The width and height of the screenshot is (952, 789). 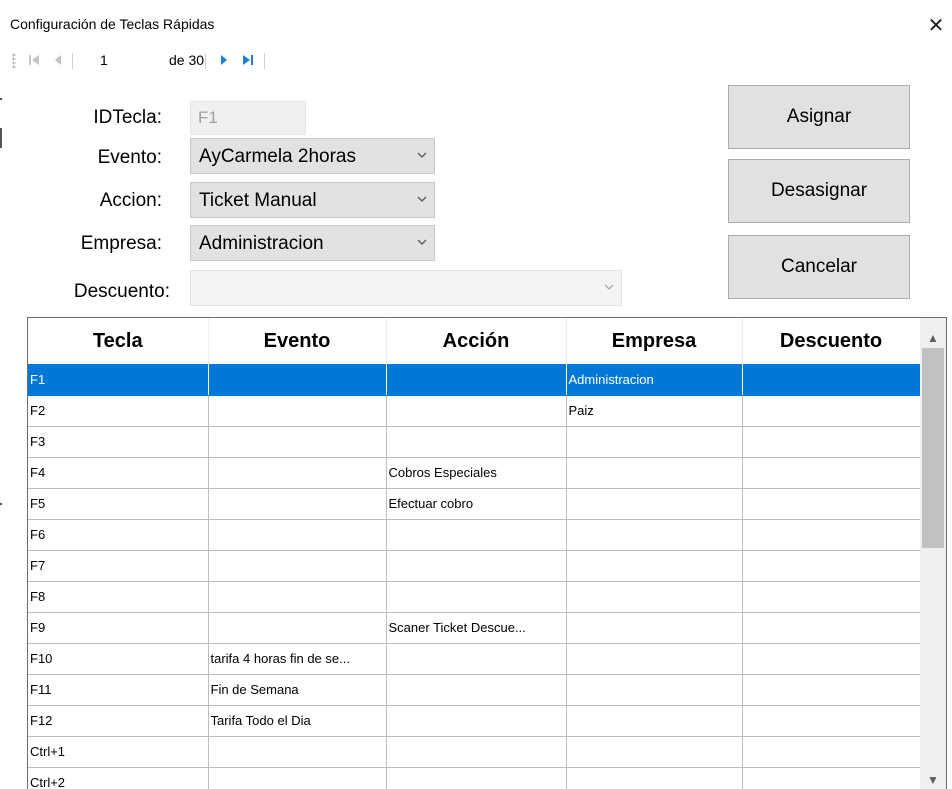 I want to click on table-row: F6, so click(x=474, y=535).